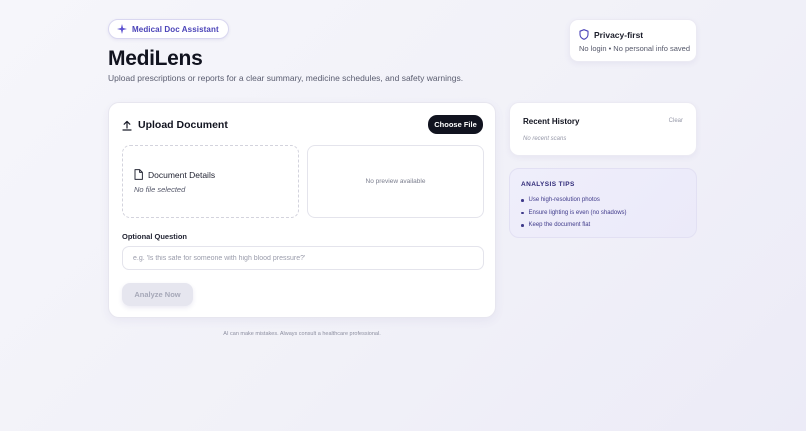 This screenshot has height=431, width=806. What do you see at coordinates (577, 212) in the screenshot?
I see `tip-text: Ensure lighting is even (no shadows)` at bounding box center [577, 212].